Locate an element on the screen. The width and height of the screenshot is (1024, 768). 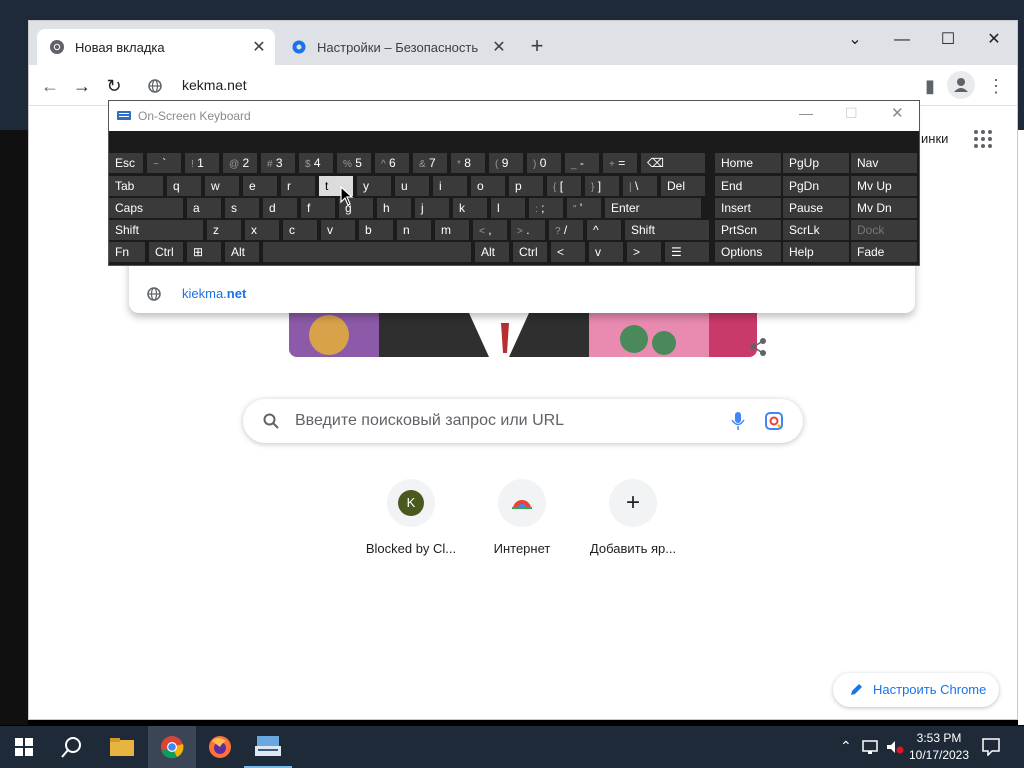
new-tab-button: + is located at coordinates (537, 47).